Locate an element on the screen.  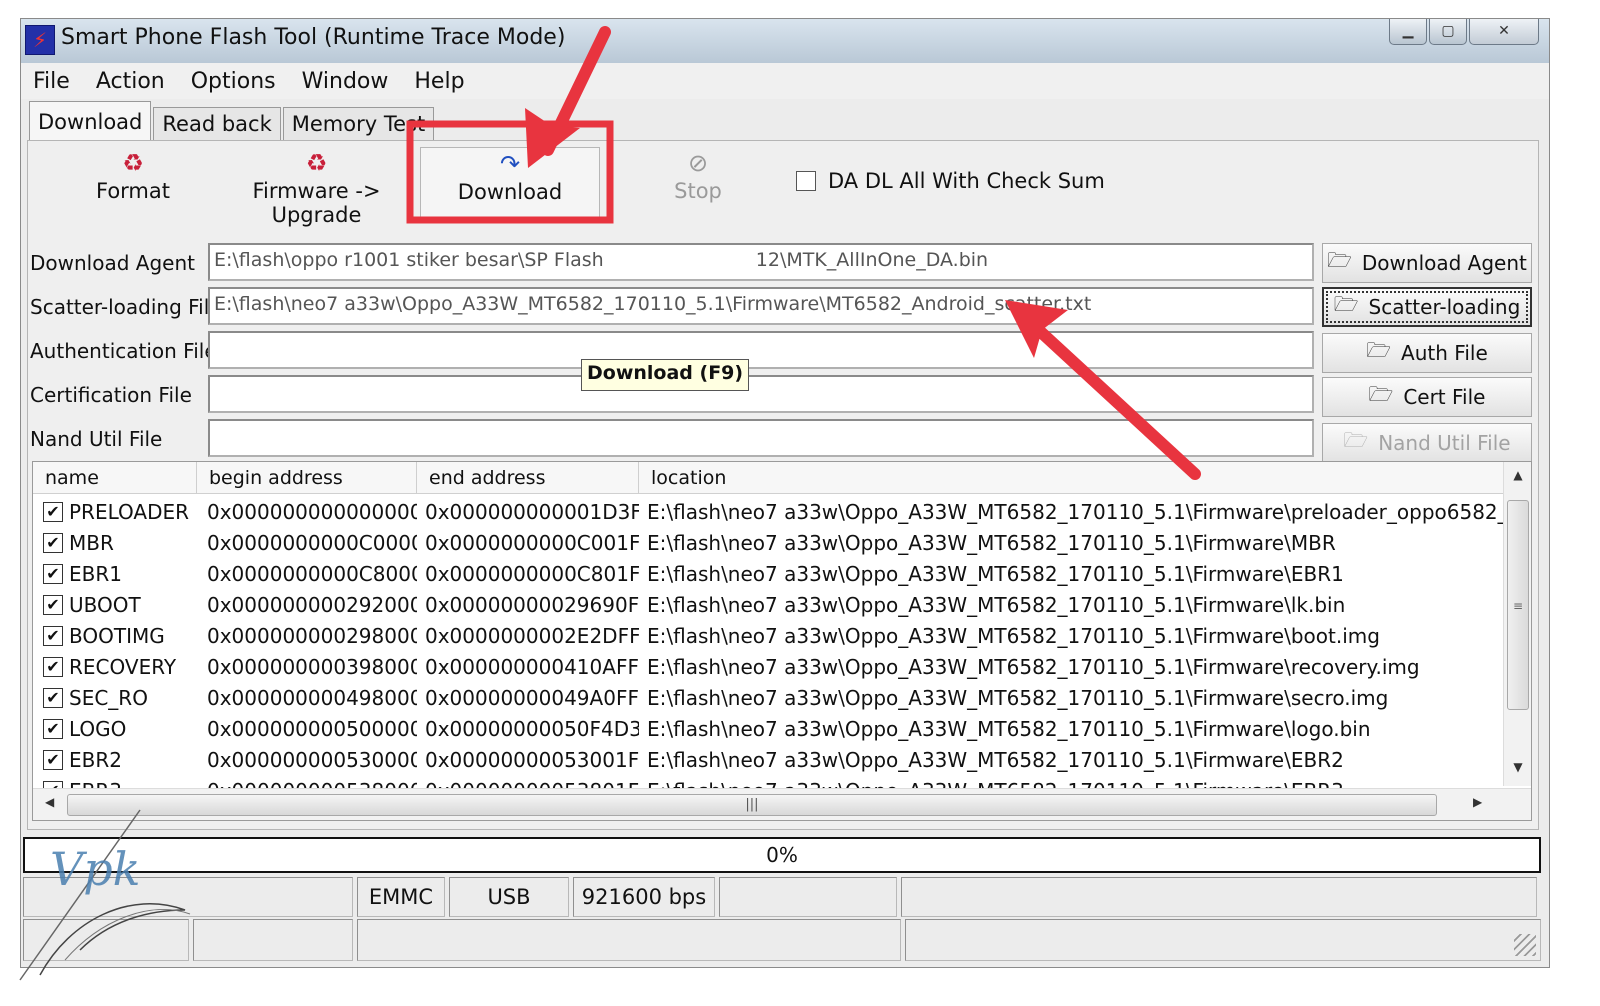
auth-file-button-label: Auth File is located at coordinates (1444, 353).